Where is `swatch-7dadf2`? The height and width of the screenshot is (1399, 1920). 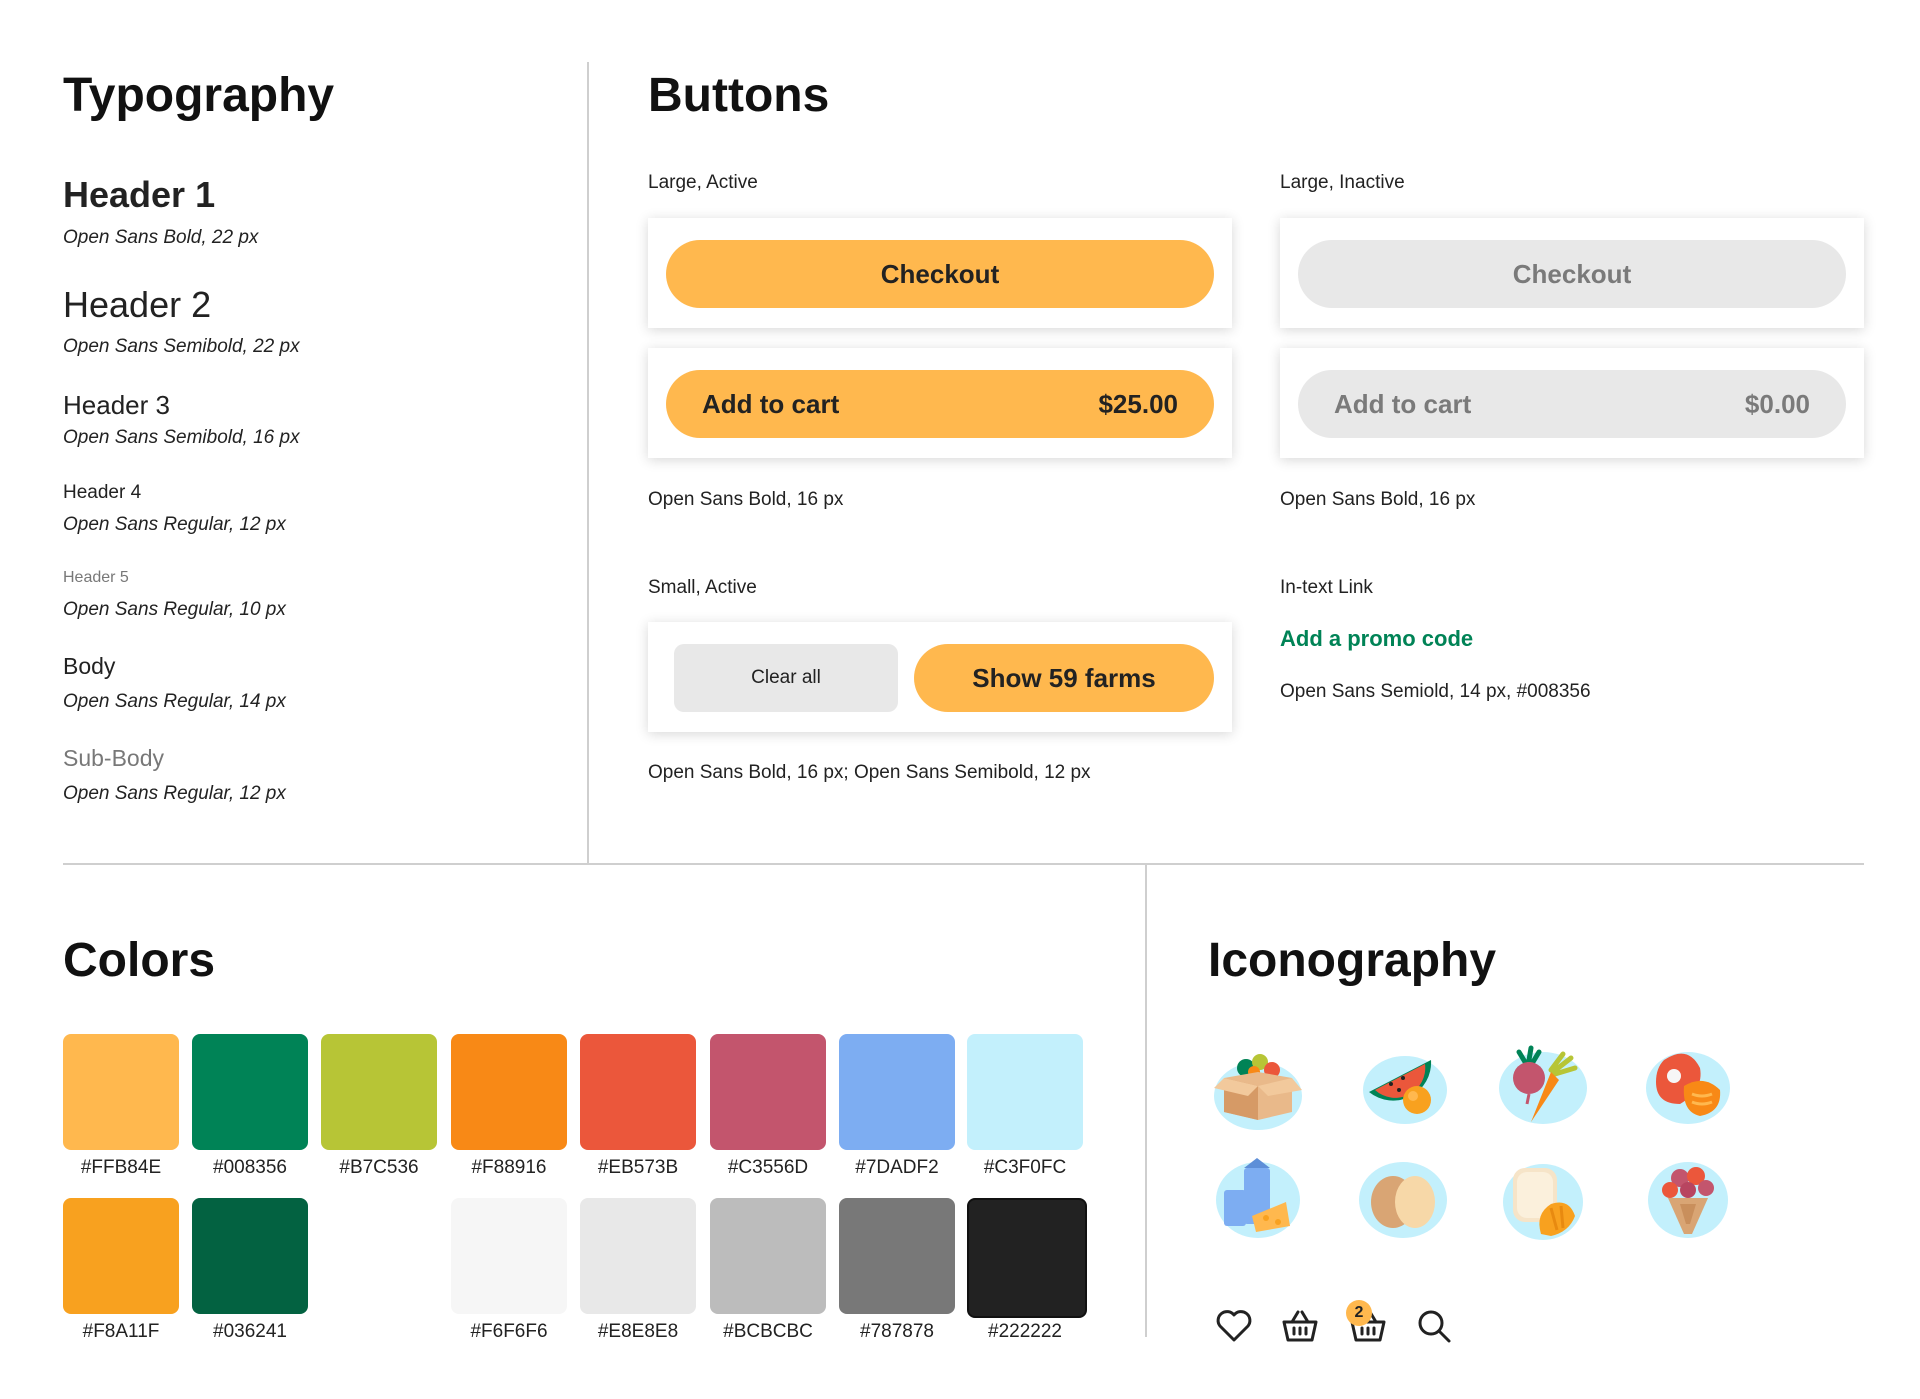
swatch-7dadf2 is located at coordinates (897, 1092).